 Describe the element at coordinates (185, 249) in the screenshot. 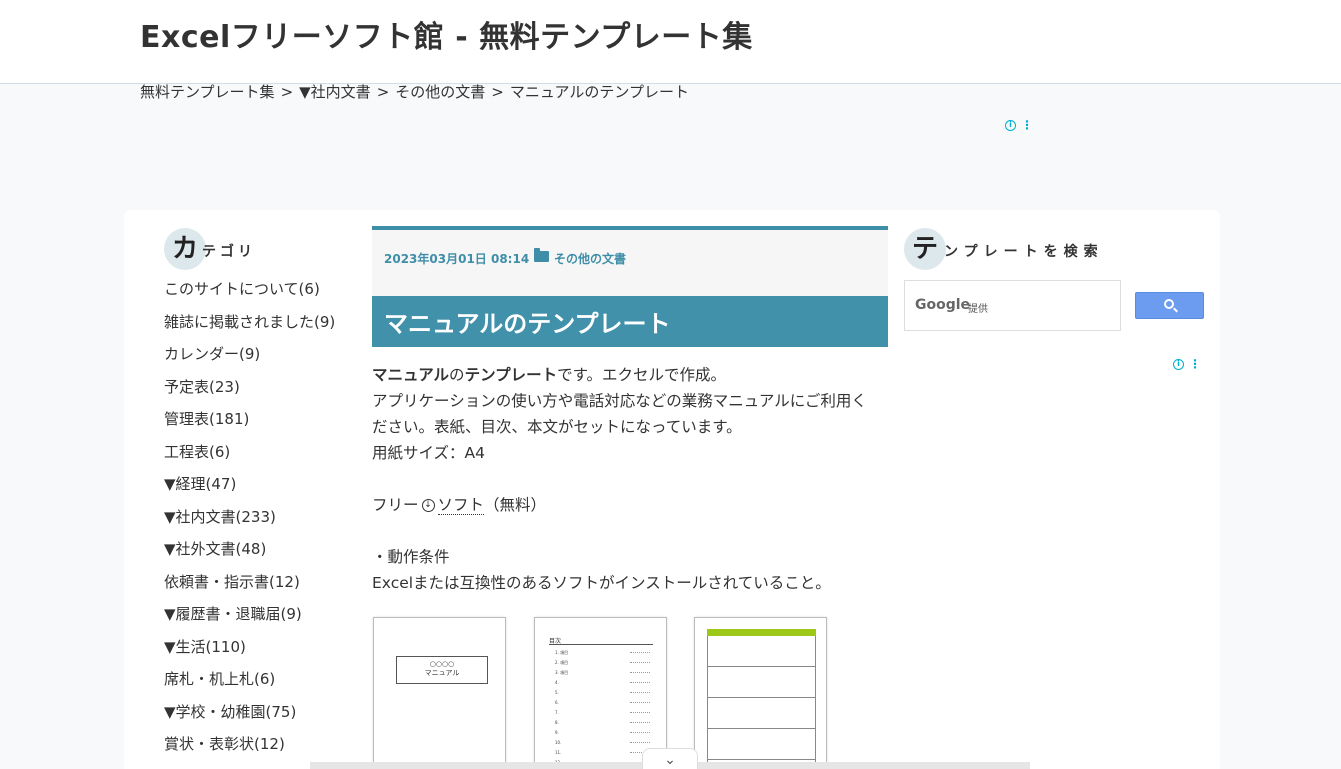

I see `category-heading-initial: カ` at that location.